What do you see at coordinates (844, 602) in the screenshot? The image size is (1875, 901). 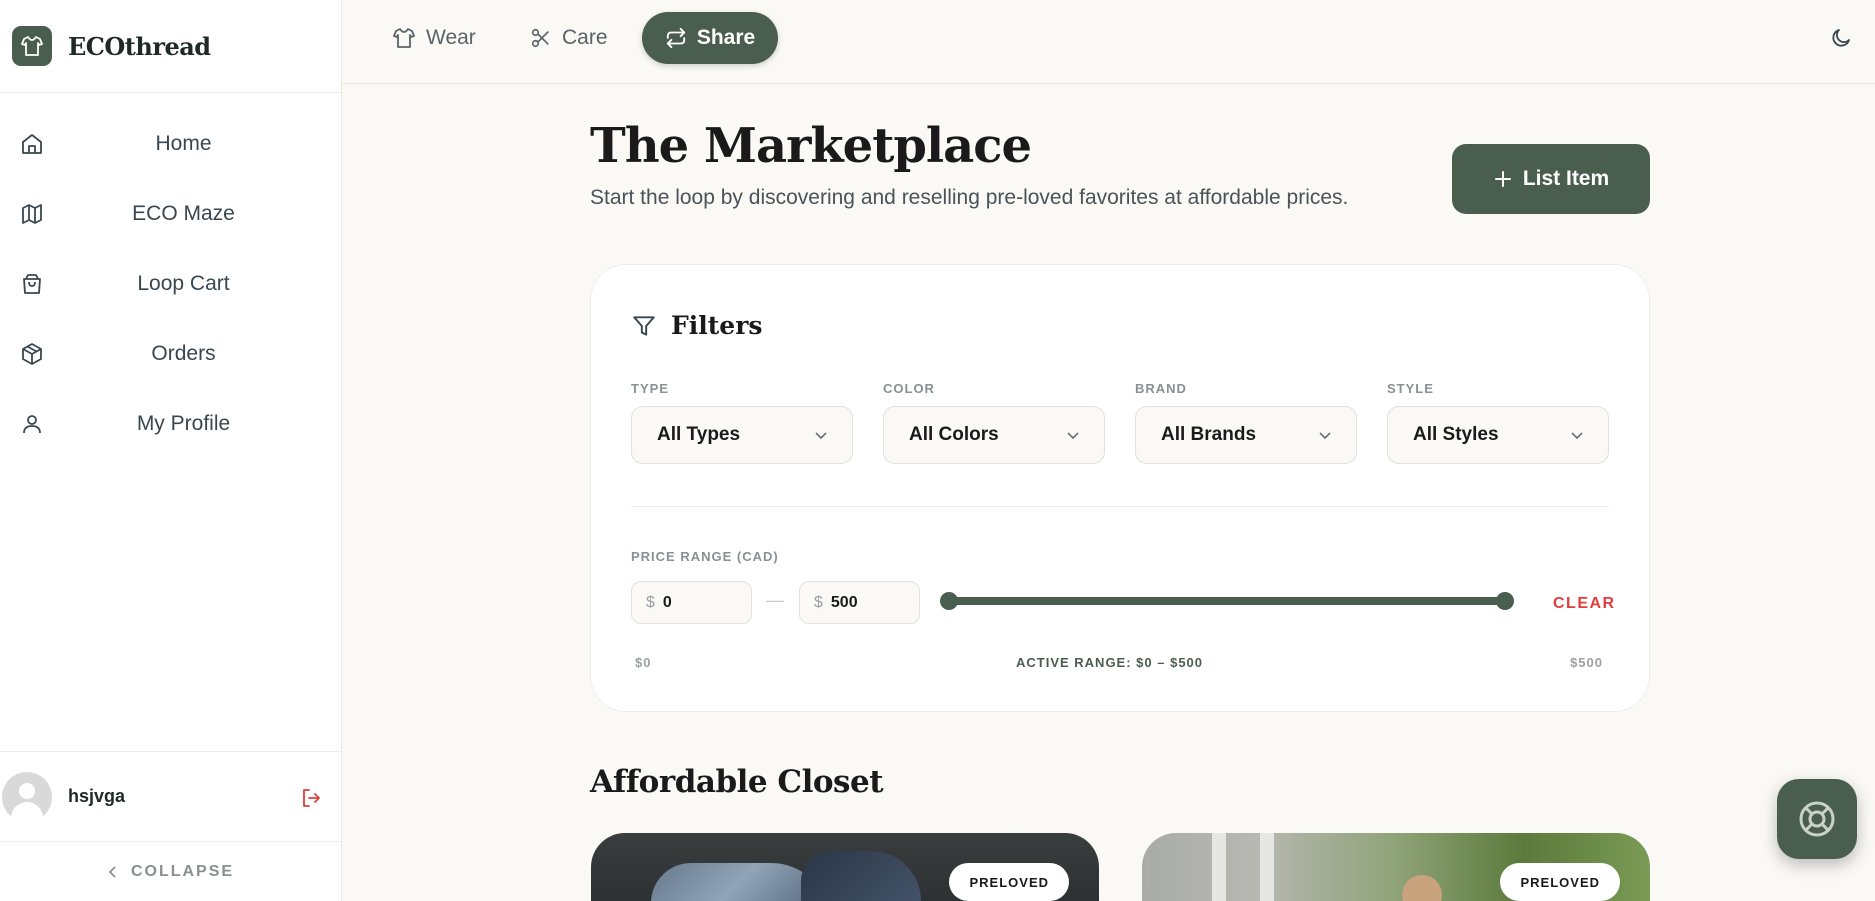 I see `price-max-value: 500` at bounding box center [844, 602].